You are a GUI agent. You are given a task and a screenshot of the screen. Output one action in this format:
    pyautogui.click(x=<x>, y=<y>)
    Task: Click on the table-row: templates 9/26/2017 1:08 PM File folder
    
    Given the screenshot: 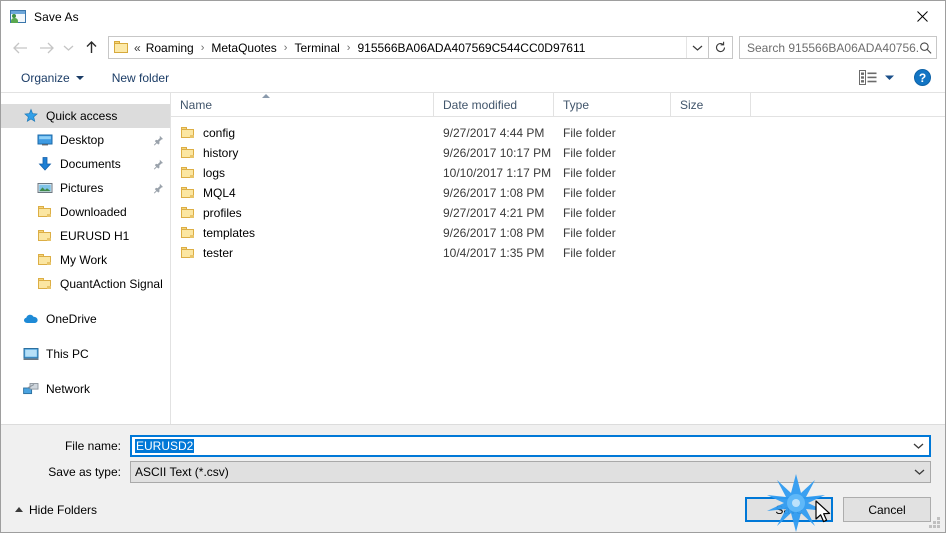 What is the action you would take?
    pyautogui.click(x=558, y=233)
    